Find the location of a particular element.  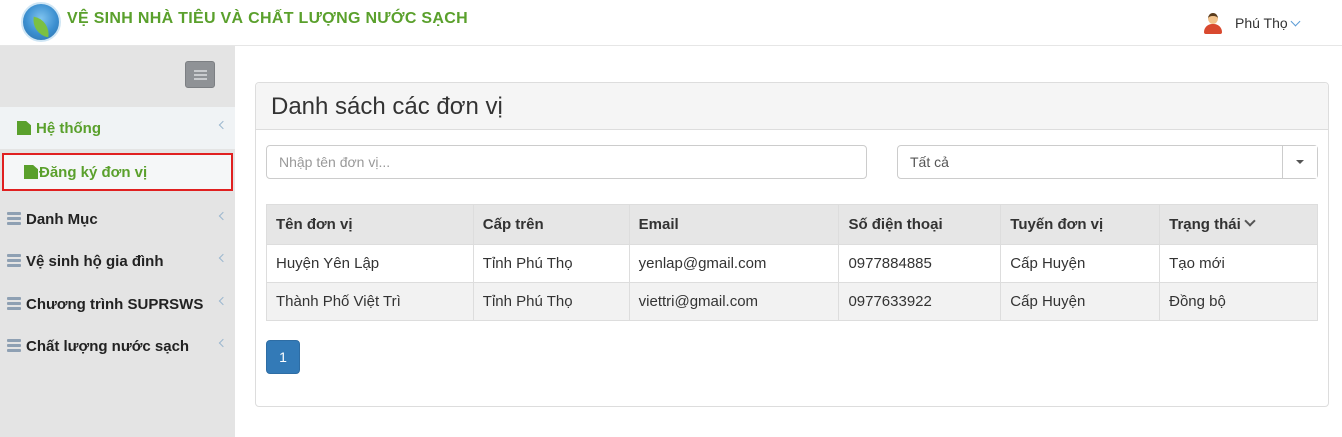

column-header: Cấp trên is located at coordinates (551, 224).